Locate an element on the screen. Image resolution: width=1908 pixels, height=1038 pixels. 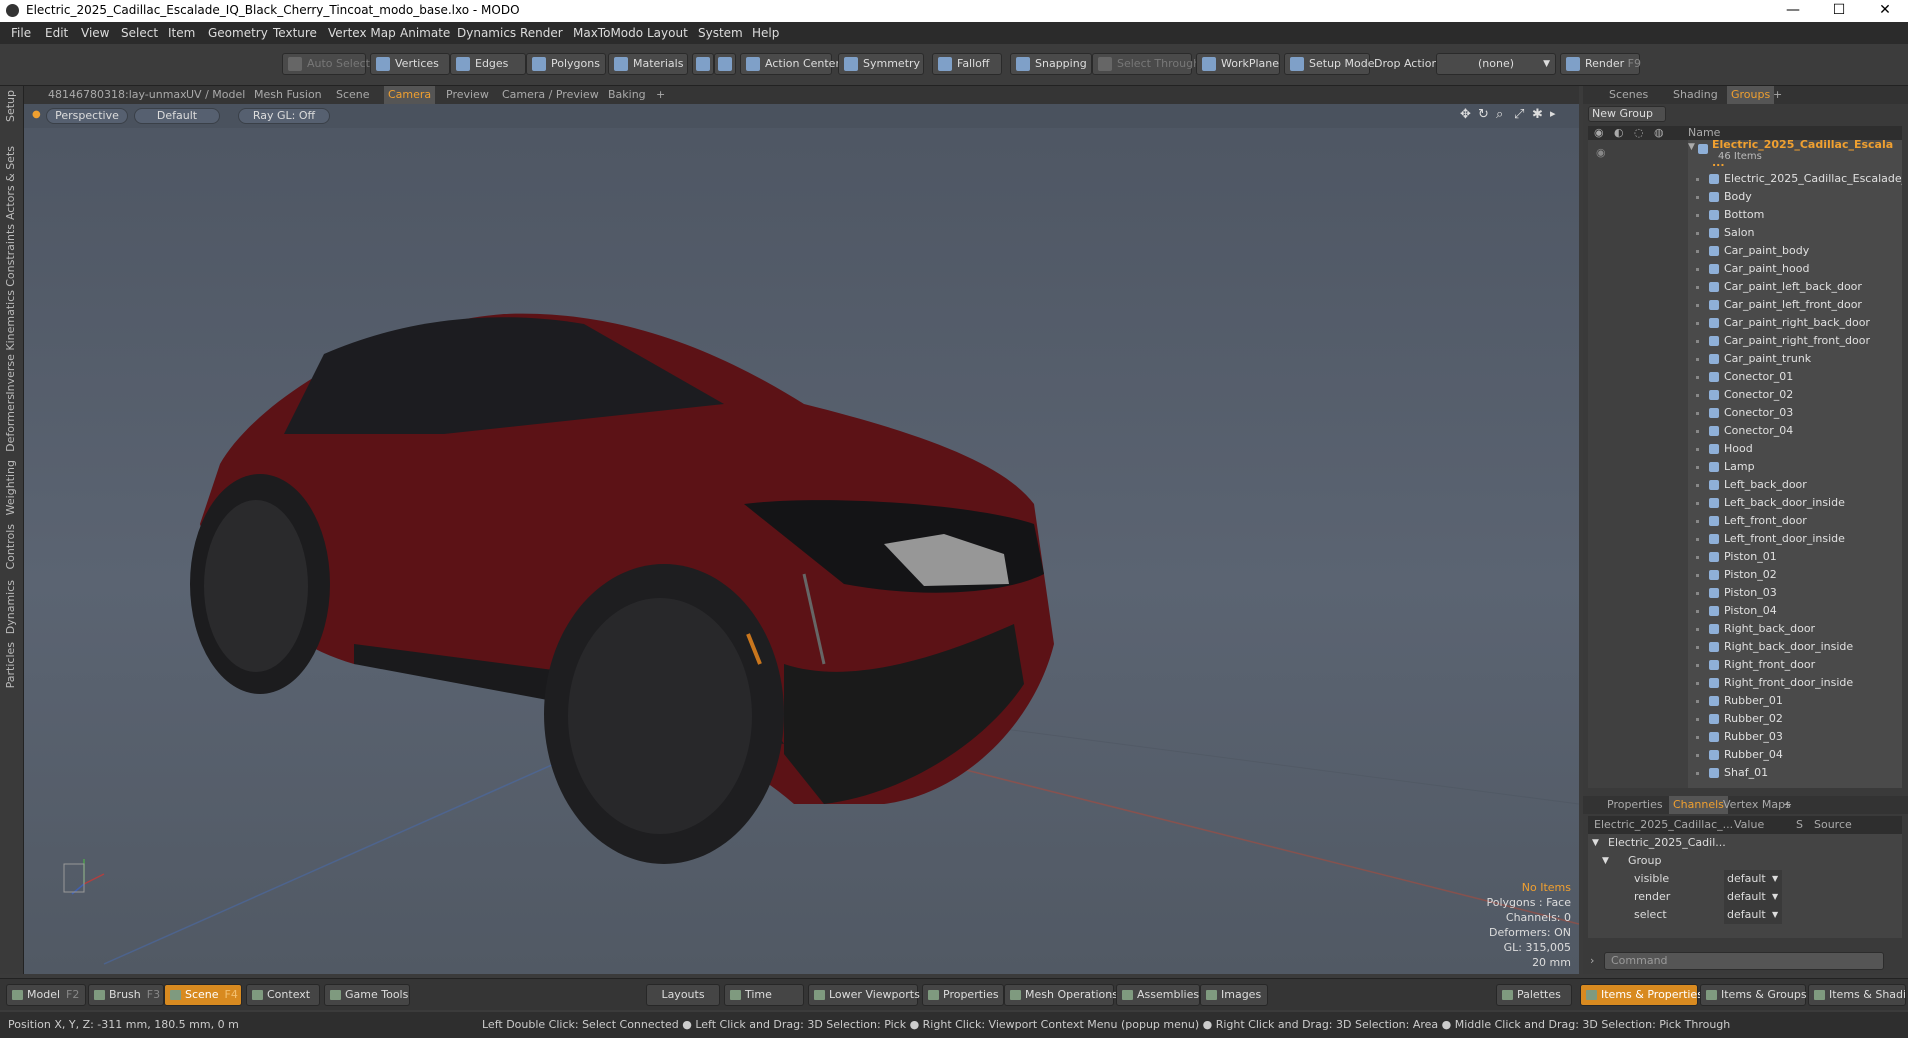
auto-select-button: Auto Select is located at coordinates (326, 64).